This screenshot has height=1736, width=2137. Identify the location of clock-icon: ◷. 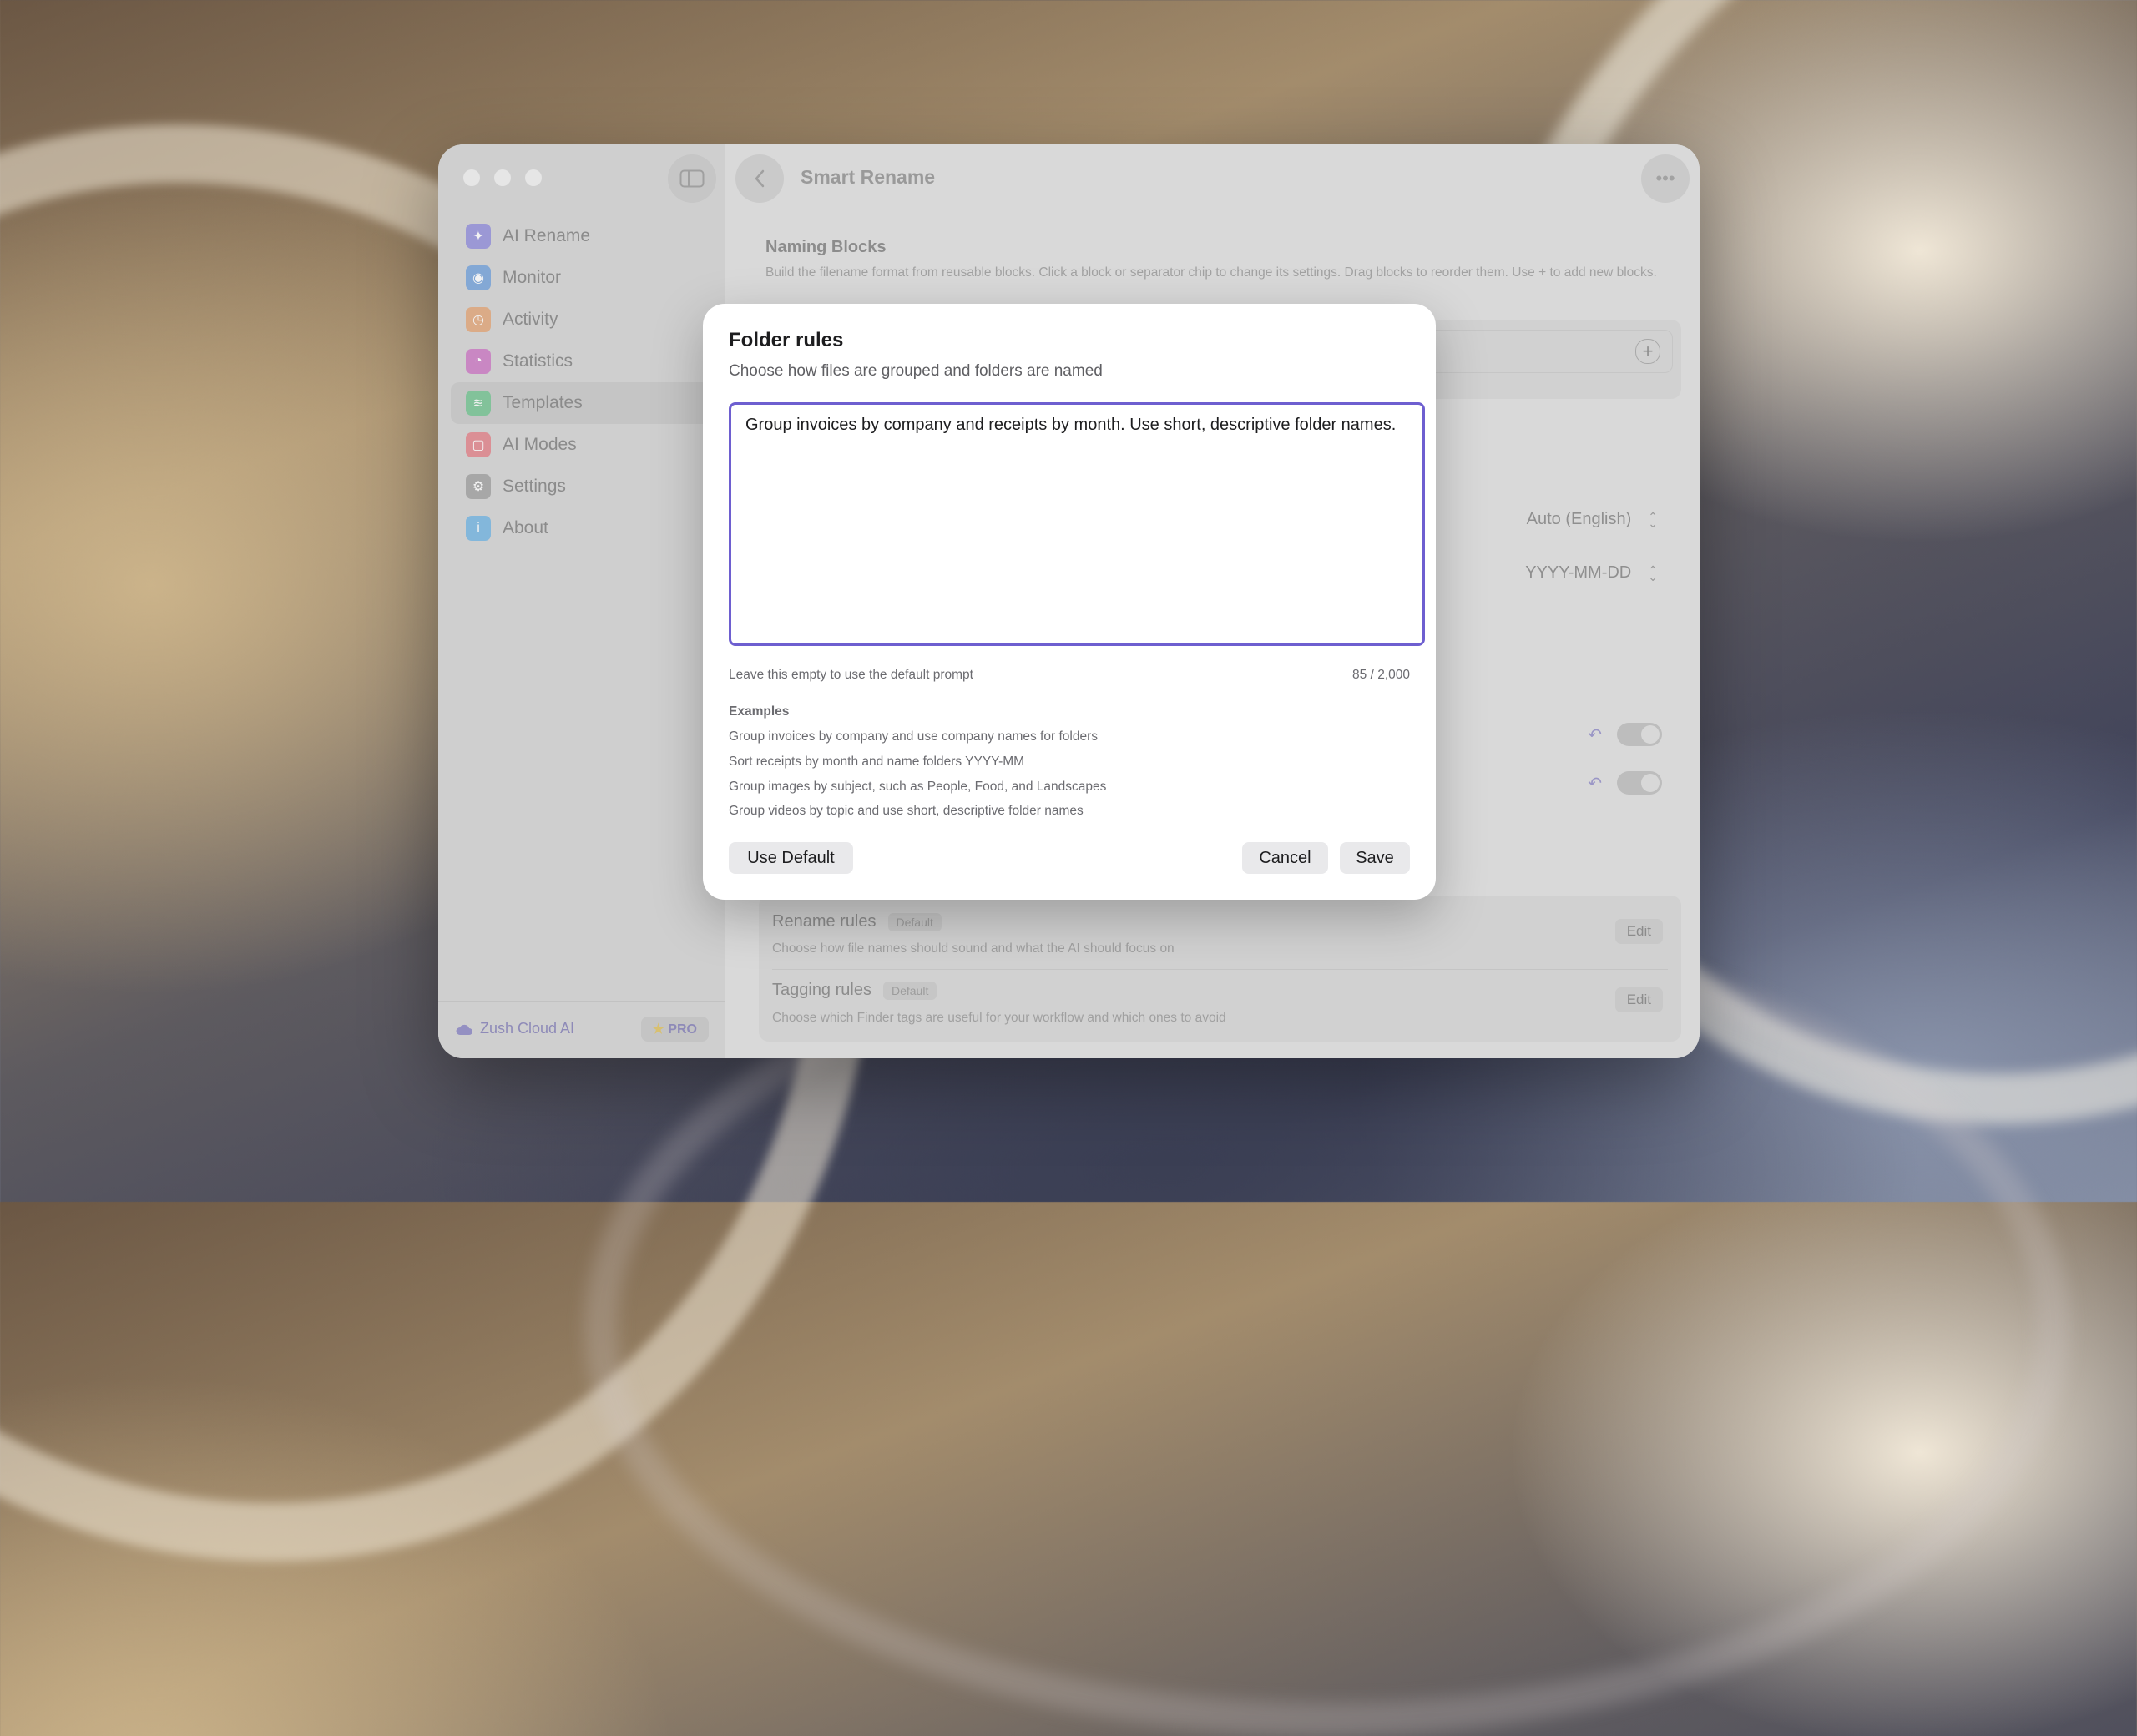
(478, 319).